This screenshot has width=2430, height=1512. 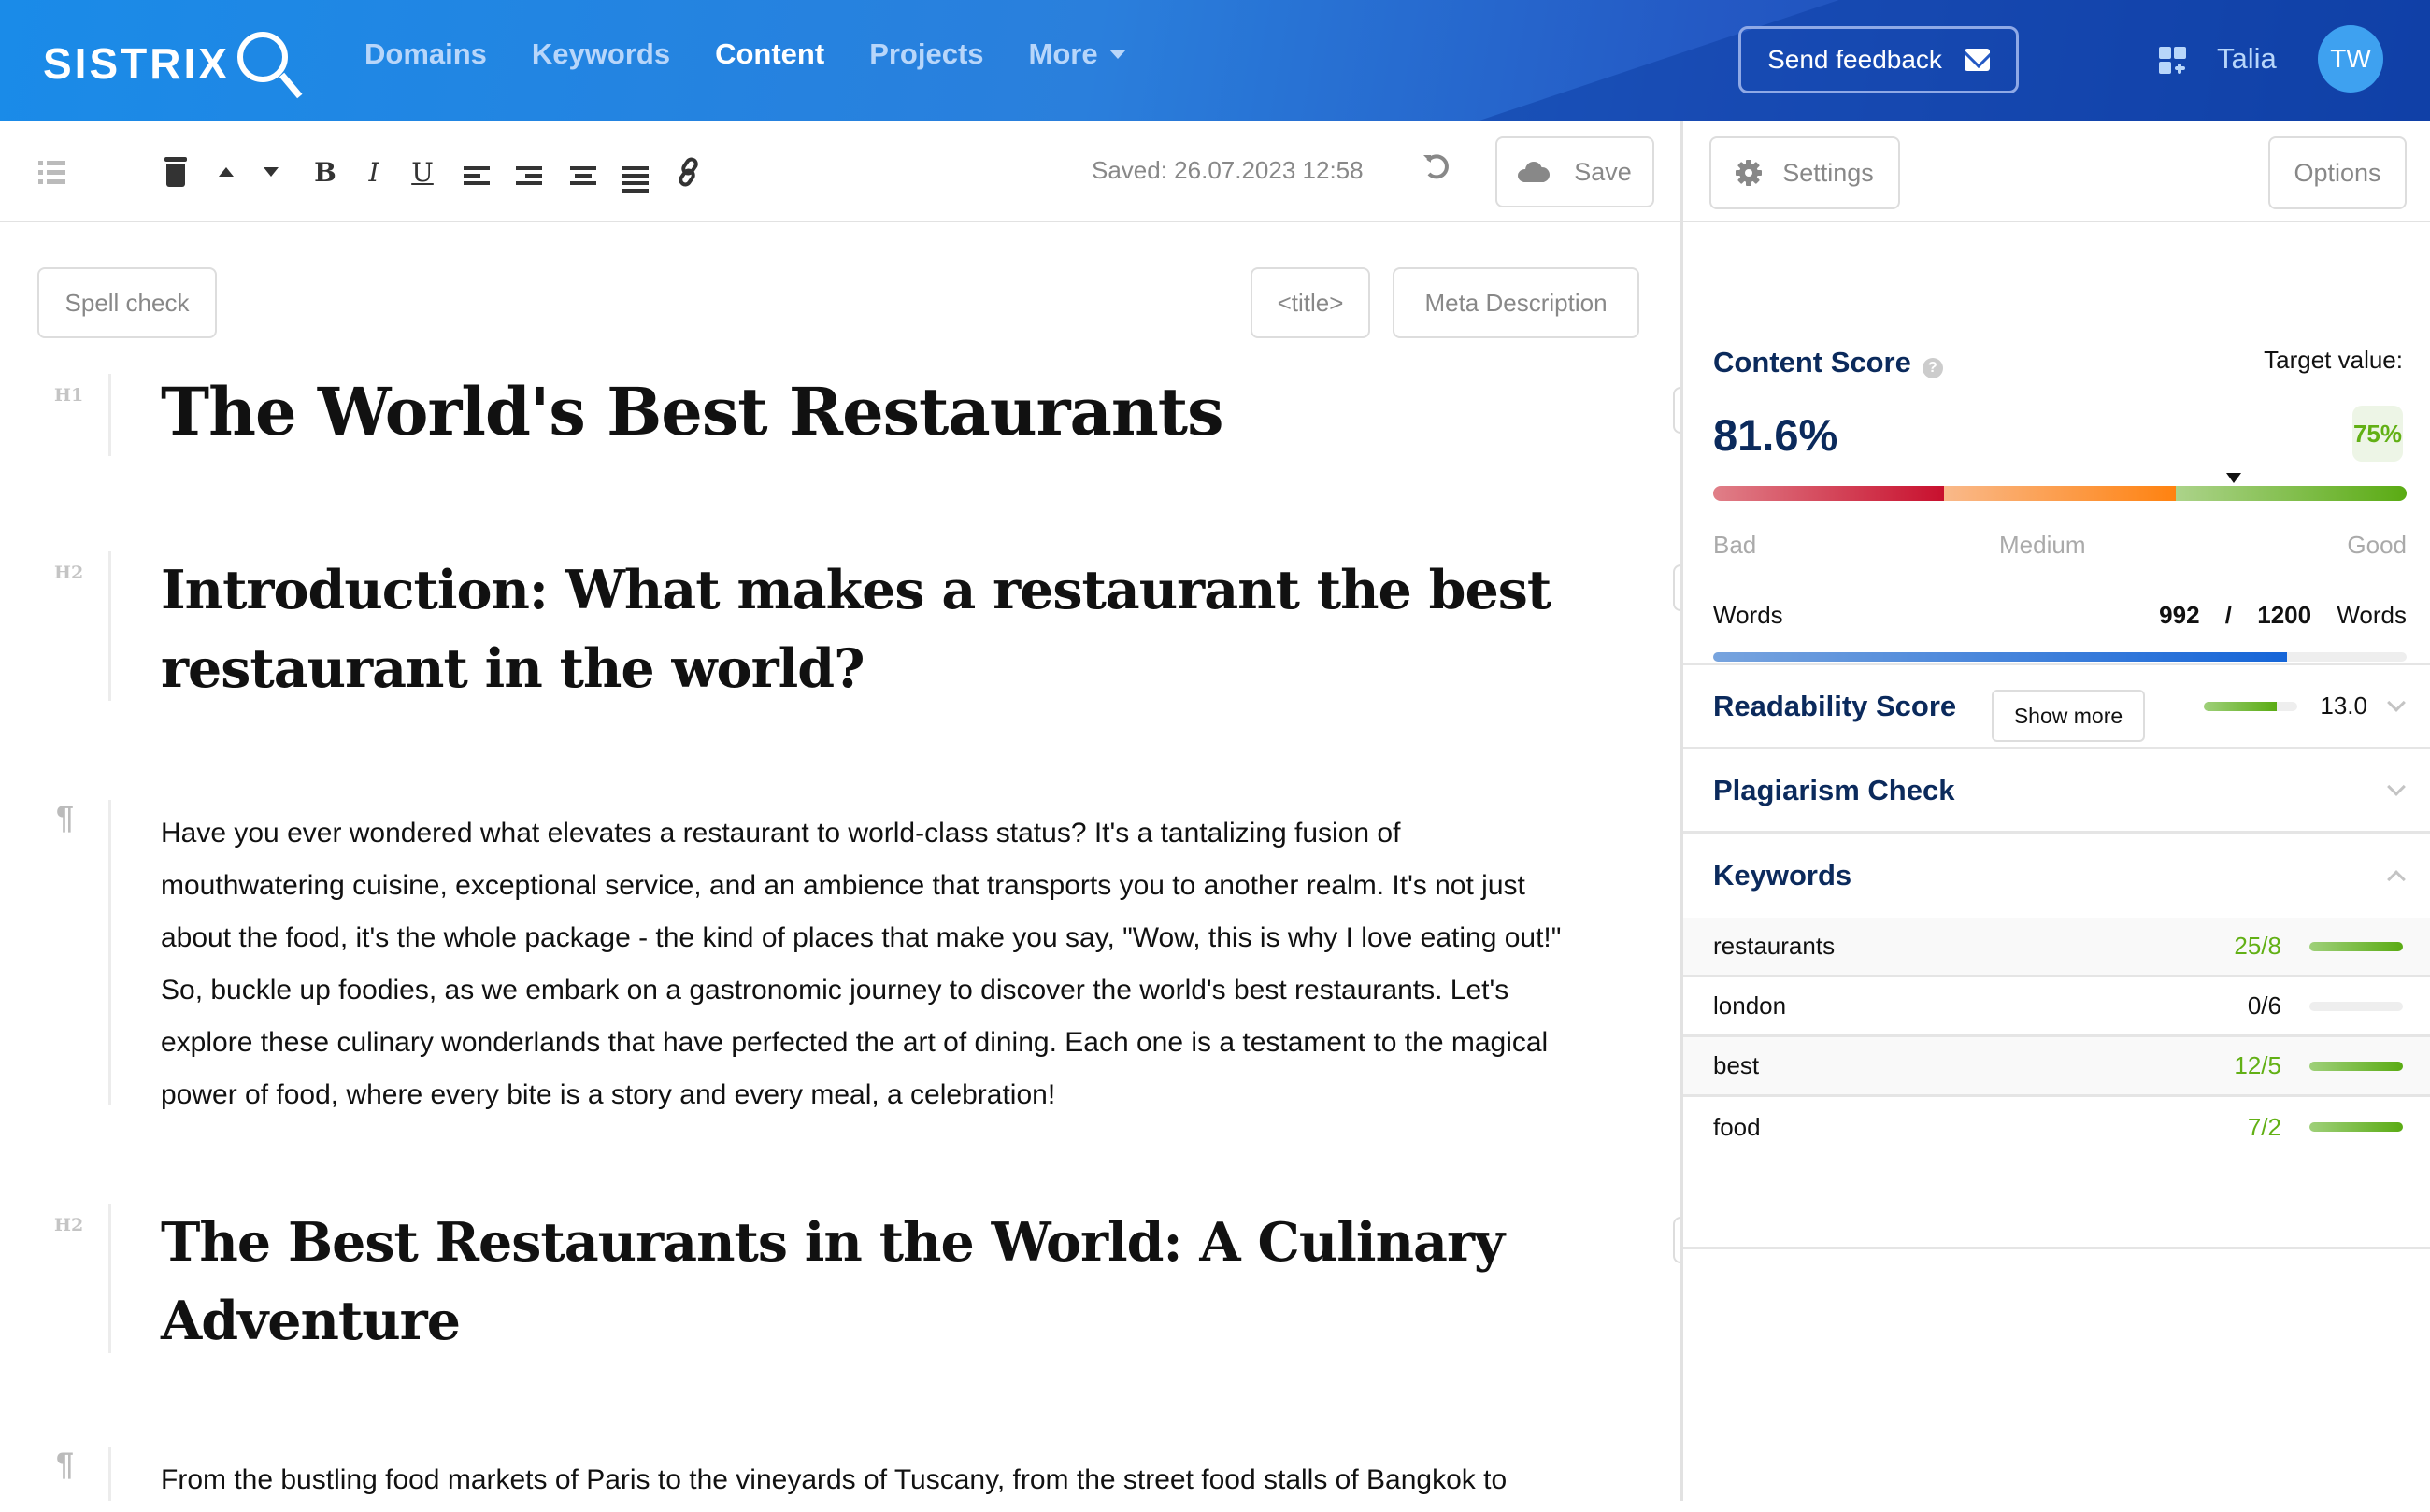 What do you see at coordinates (69, 395) in the screenshot?
I see `block-type-label: H1` at bounding box center [69, 395].